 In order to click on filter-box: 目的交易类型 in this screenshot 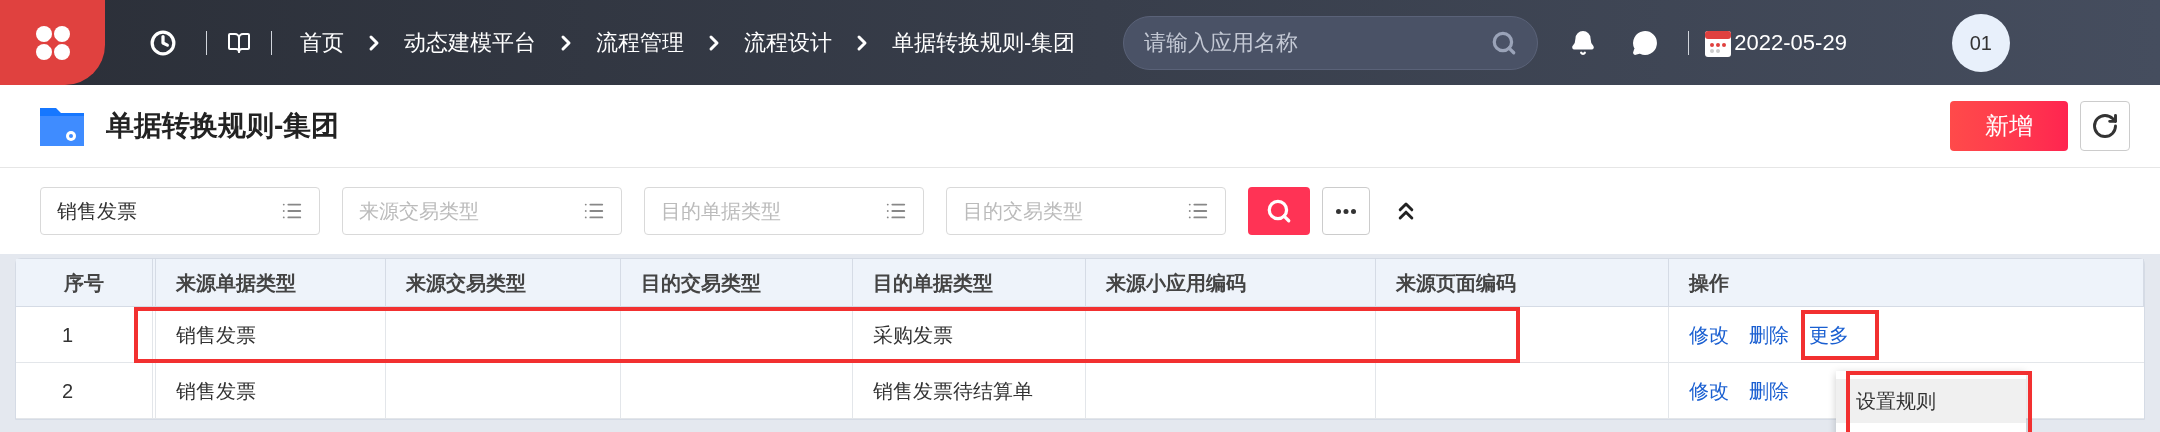, I will do `click(1086, 211)`.